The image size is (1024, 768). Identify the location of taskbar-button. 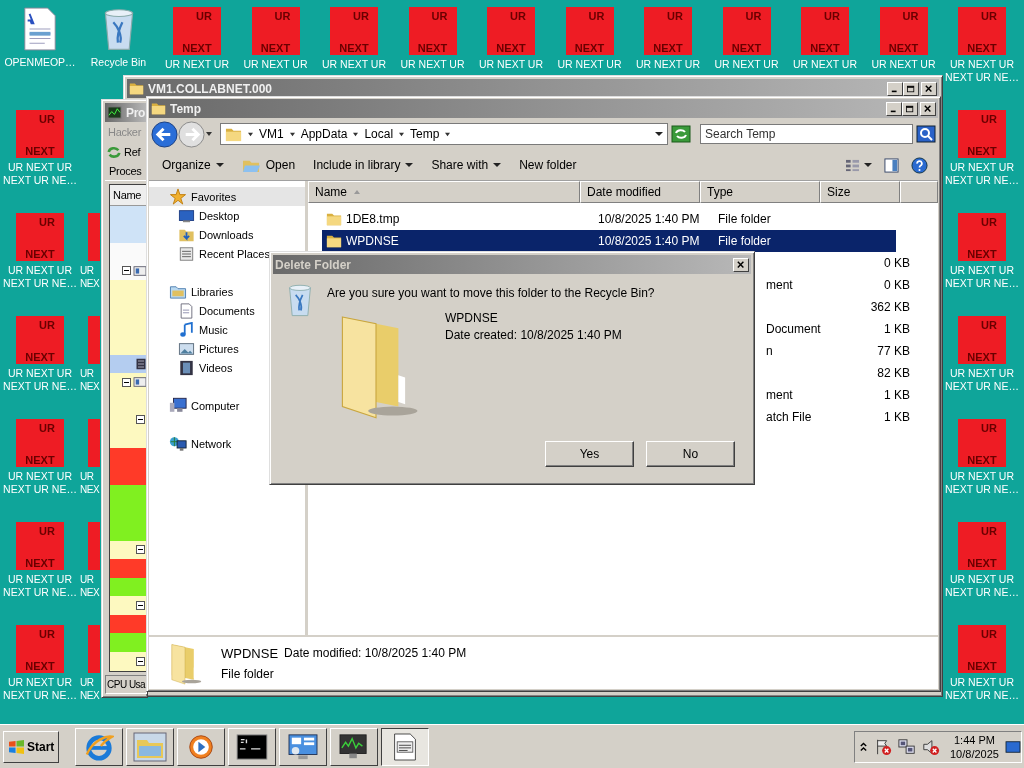
(405, 746).